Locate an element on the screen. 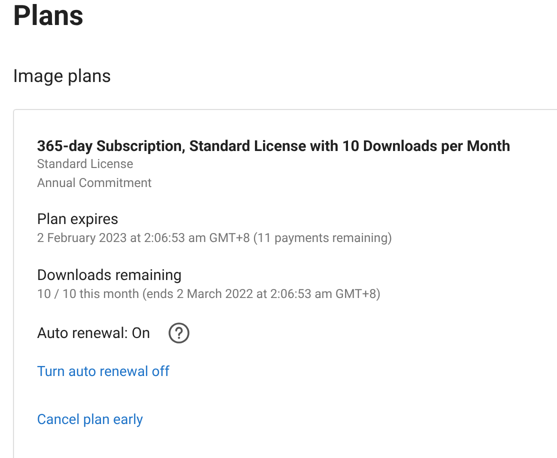  action-link: Turn auto renewal off is located at coordinates (103, 372).